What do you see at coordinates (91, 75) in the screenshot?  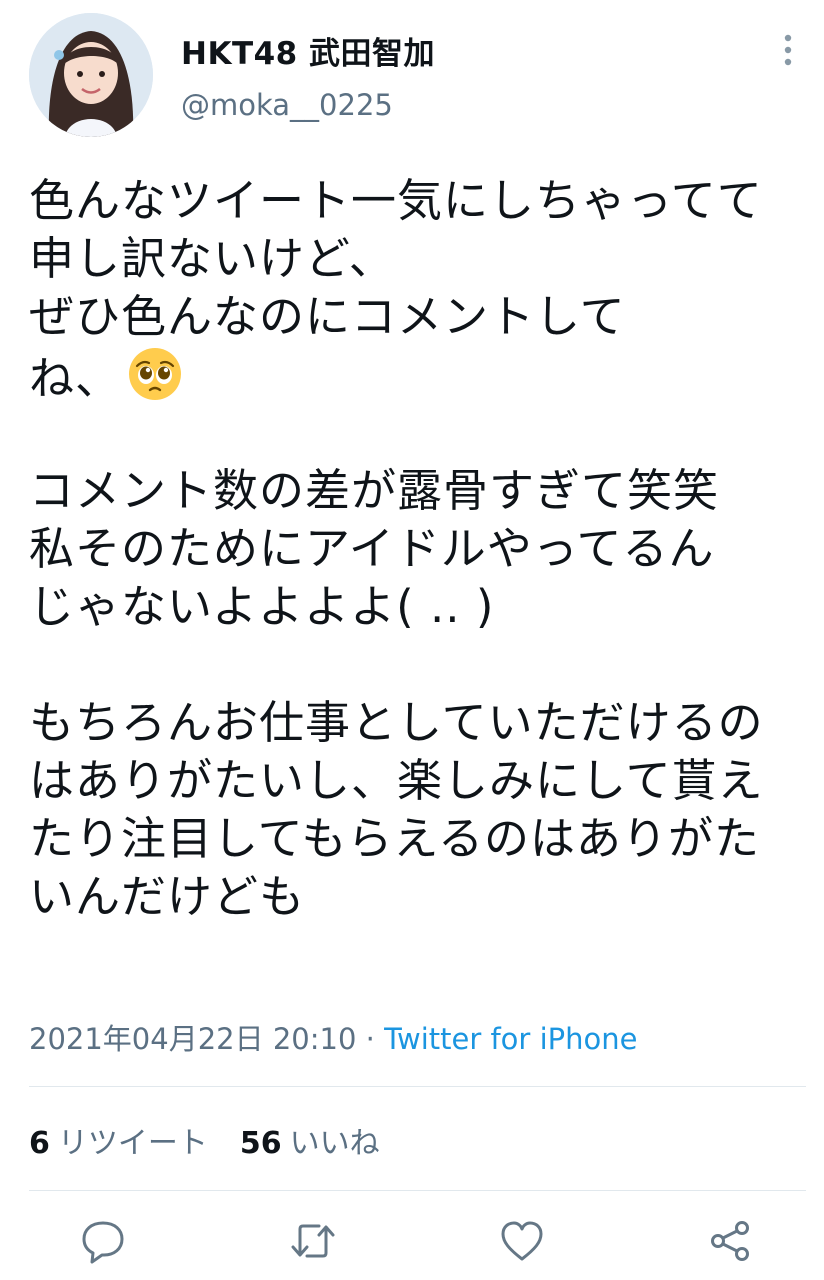 I see `avatar` at bounding box center [91, 75].